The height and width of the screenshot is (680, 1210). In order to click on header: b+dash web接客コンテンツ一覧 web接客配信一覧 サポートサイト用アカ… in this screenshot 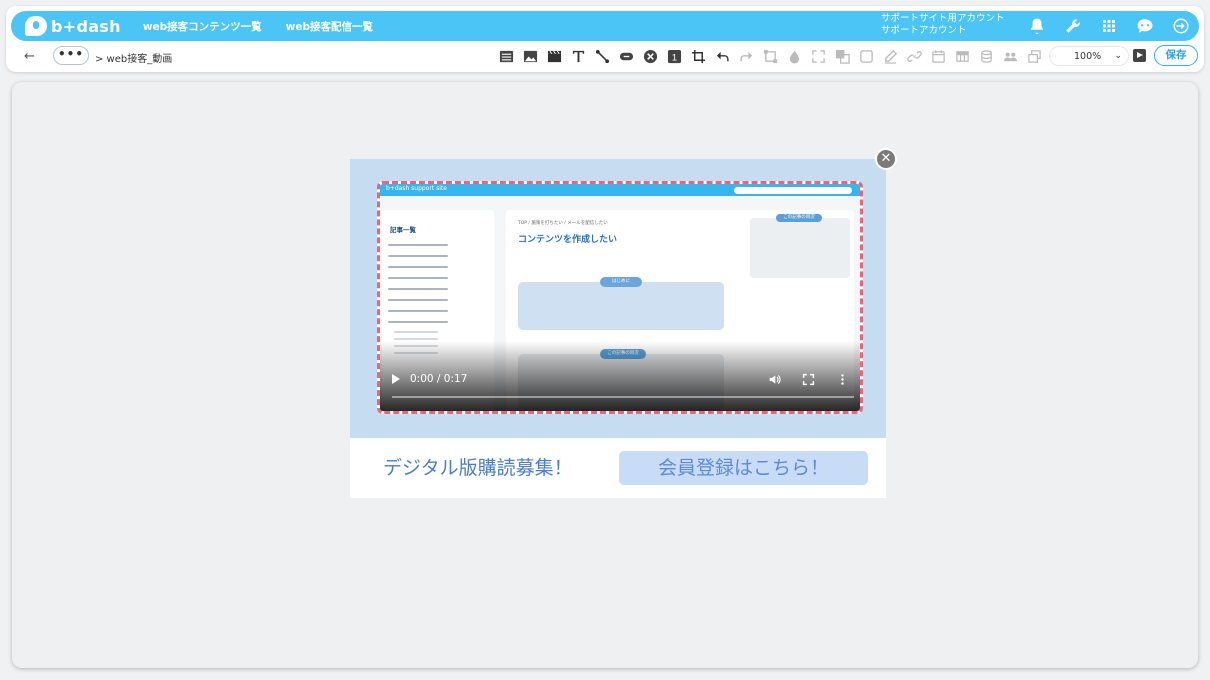, I will do `click(605, 39)`.